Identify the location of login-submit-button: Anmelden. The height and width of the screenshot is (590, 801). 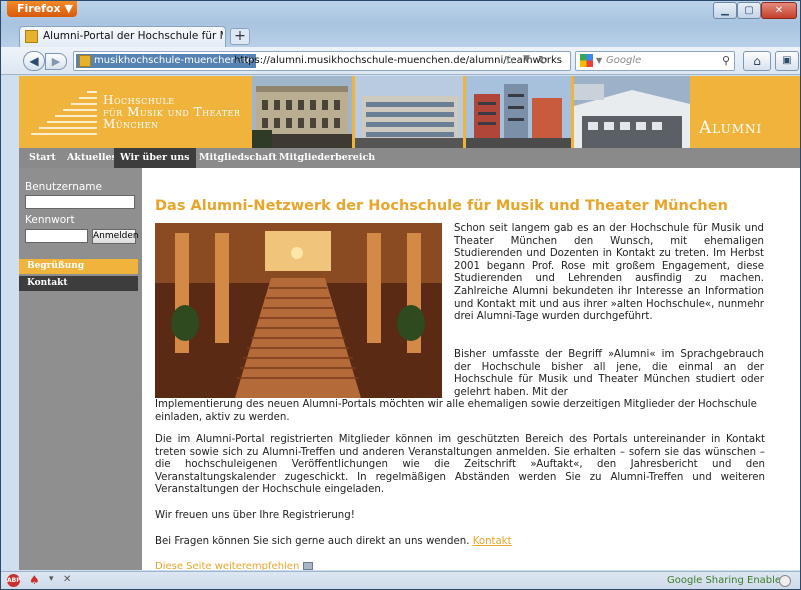
(115, 236).